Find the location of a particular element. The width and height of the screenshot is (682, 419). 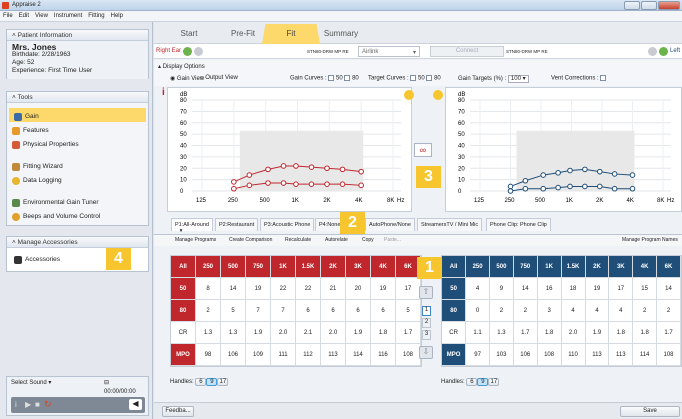

right-row-label: CR is located at coordinates (183, 333).